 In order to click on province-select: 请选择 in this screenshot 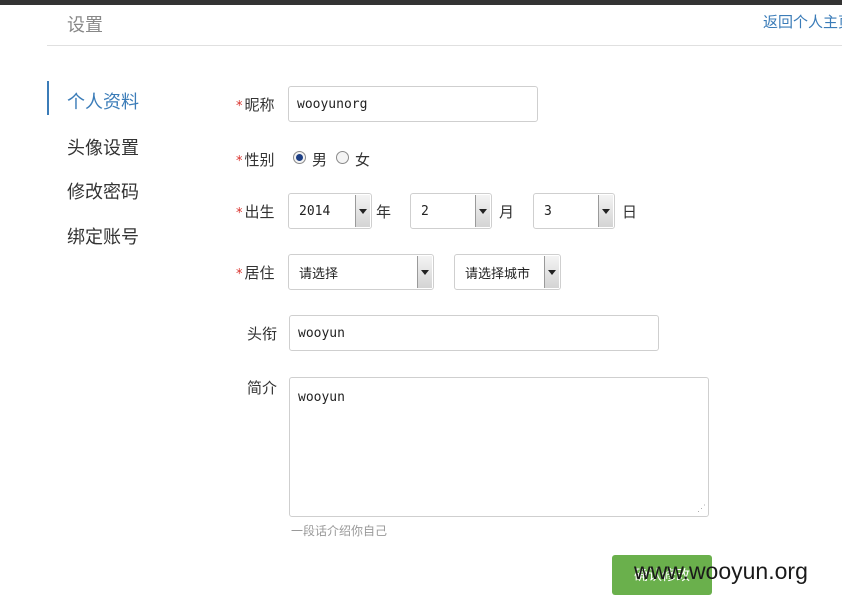, I will do `click(361, 272)`.